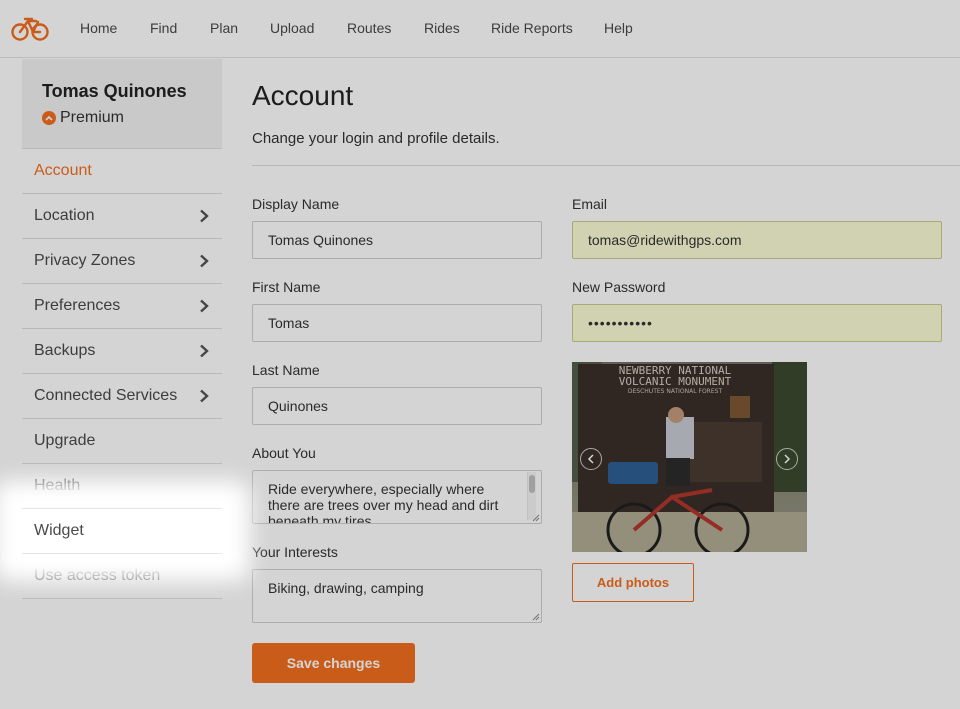 The image size is (960, 709). I want to click on page-subtitle: Change your login and profile details., so click(376, 138).